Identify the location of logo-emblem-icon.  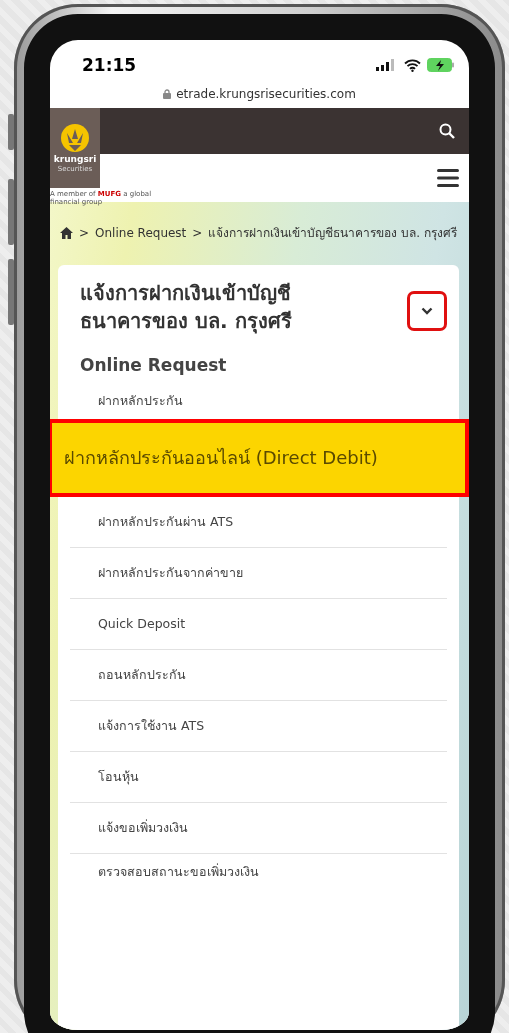
(75, 138).